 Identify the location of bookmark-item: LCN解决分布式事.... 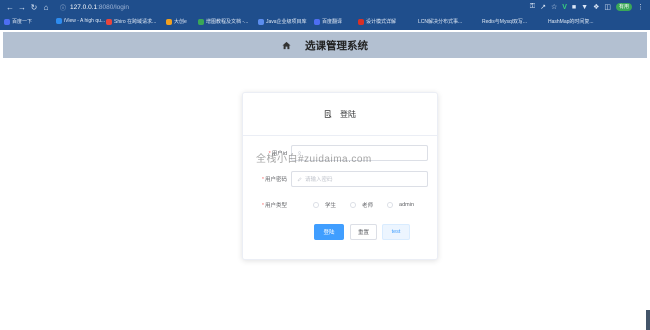
(436, 21).